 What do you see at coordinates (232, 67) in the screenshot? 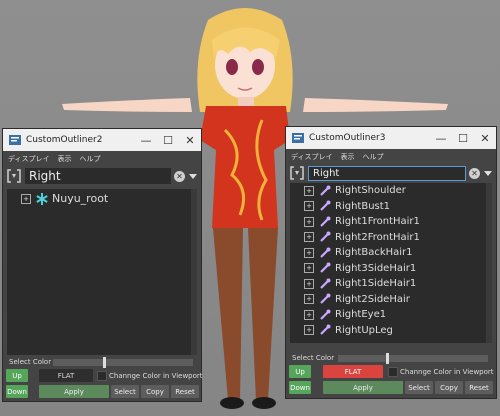
I see `left-eye` at bounding box center [232, 67].